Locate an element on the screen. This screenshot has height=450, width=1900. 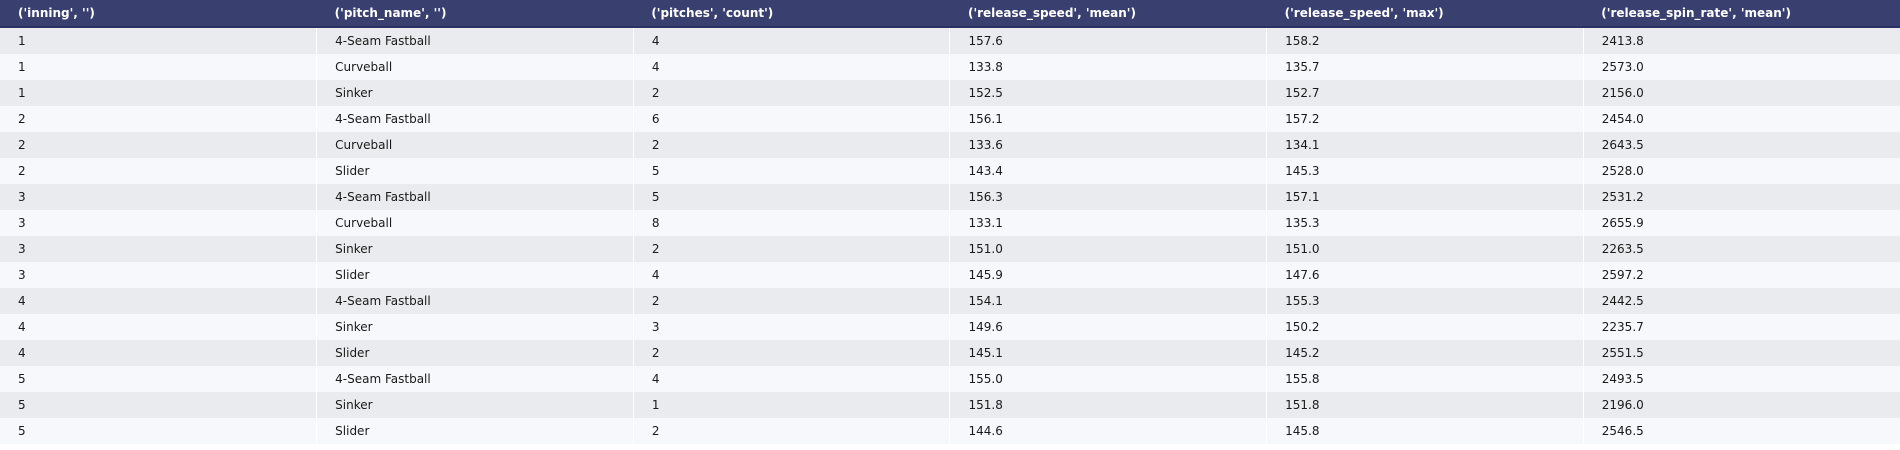
table-row: 3 Curveball 8 133.1 135.3 2655.9 is located at coordinates (950, 223).